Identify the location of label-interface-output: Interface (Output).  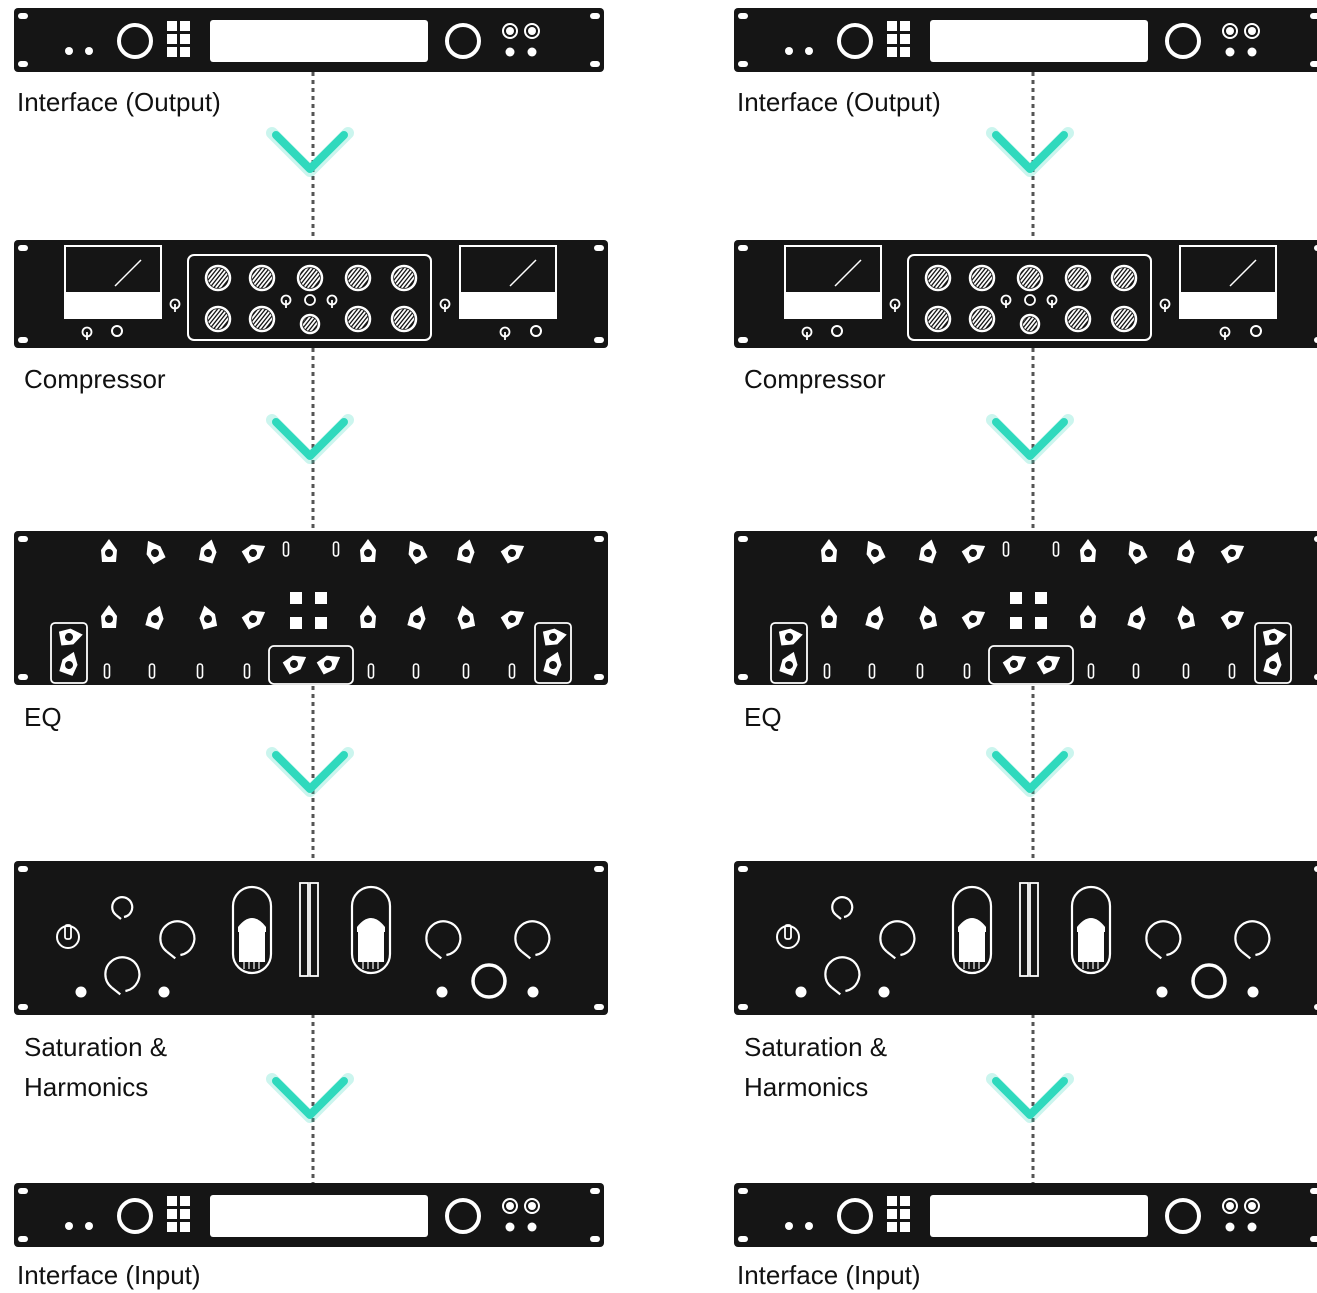
(119, 102).